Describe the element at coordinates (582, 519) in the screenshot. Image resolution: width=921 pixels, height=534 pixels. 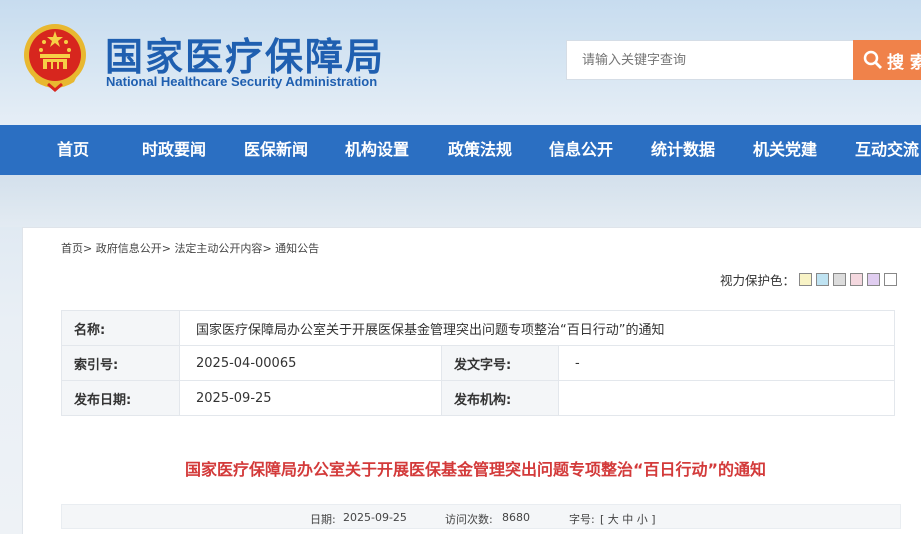
I see `font-size-label: 字号:` at that location.